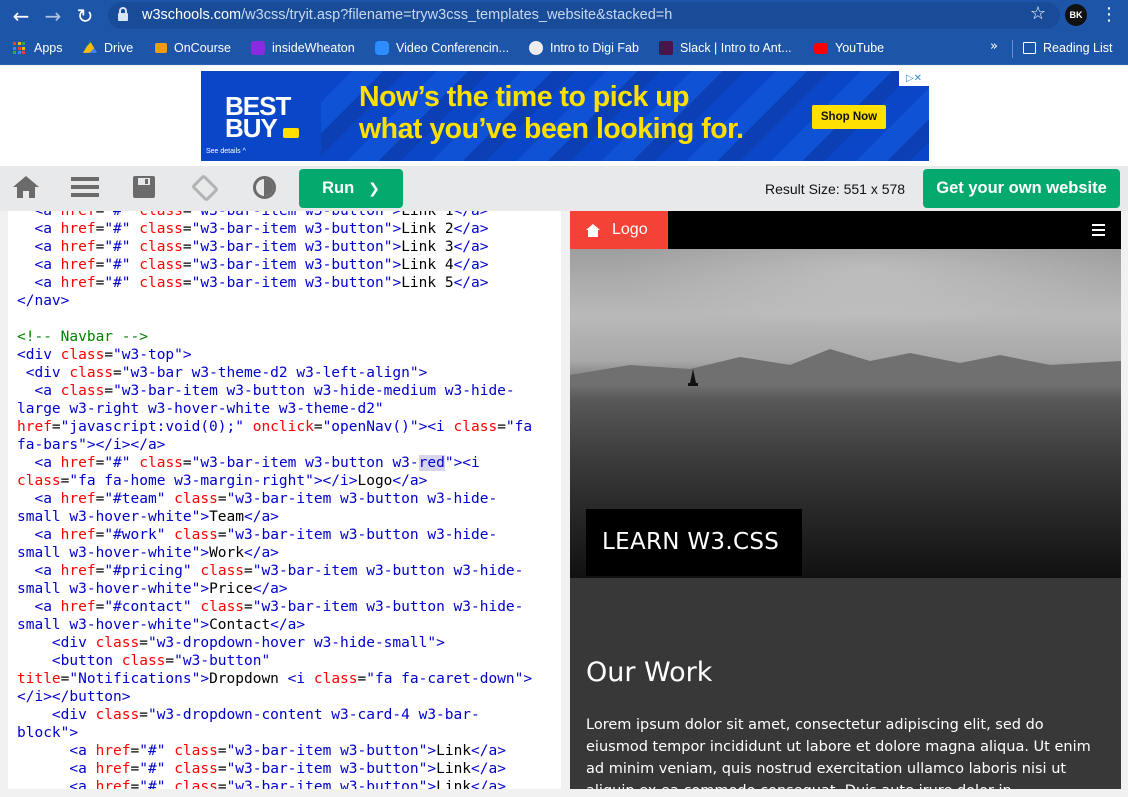  Describe the element at coordinates (845, 367) in the screenshot. I see `mountains-silhouette` at that location.